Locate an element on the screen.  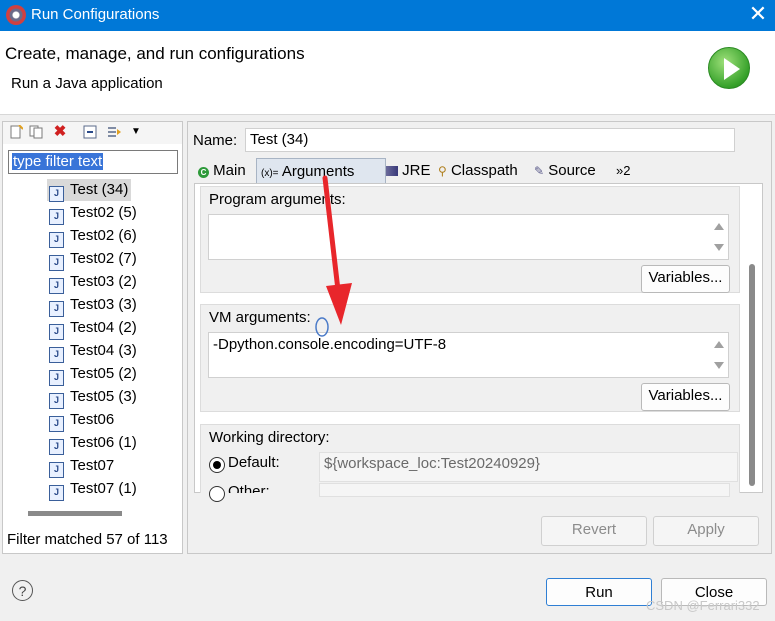
tree-item: J Test07 (1) is located at coordinates (93, 489).